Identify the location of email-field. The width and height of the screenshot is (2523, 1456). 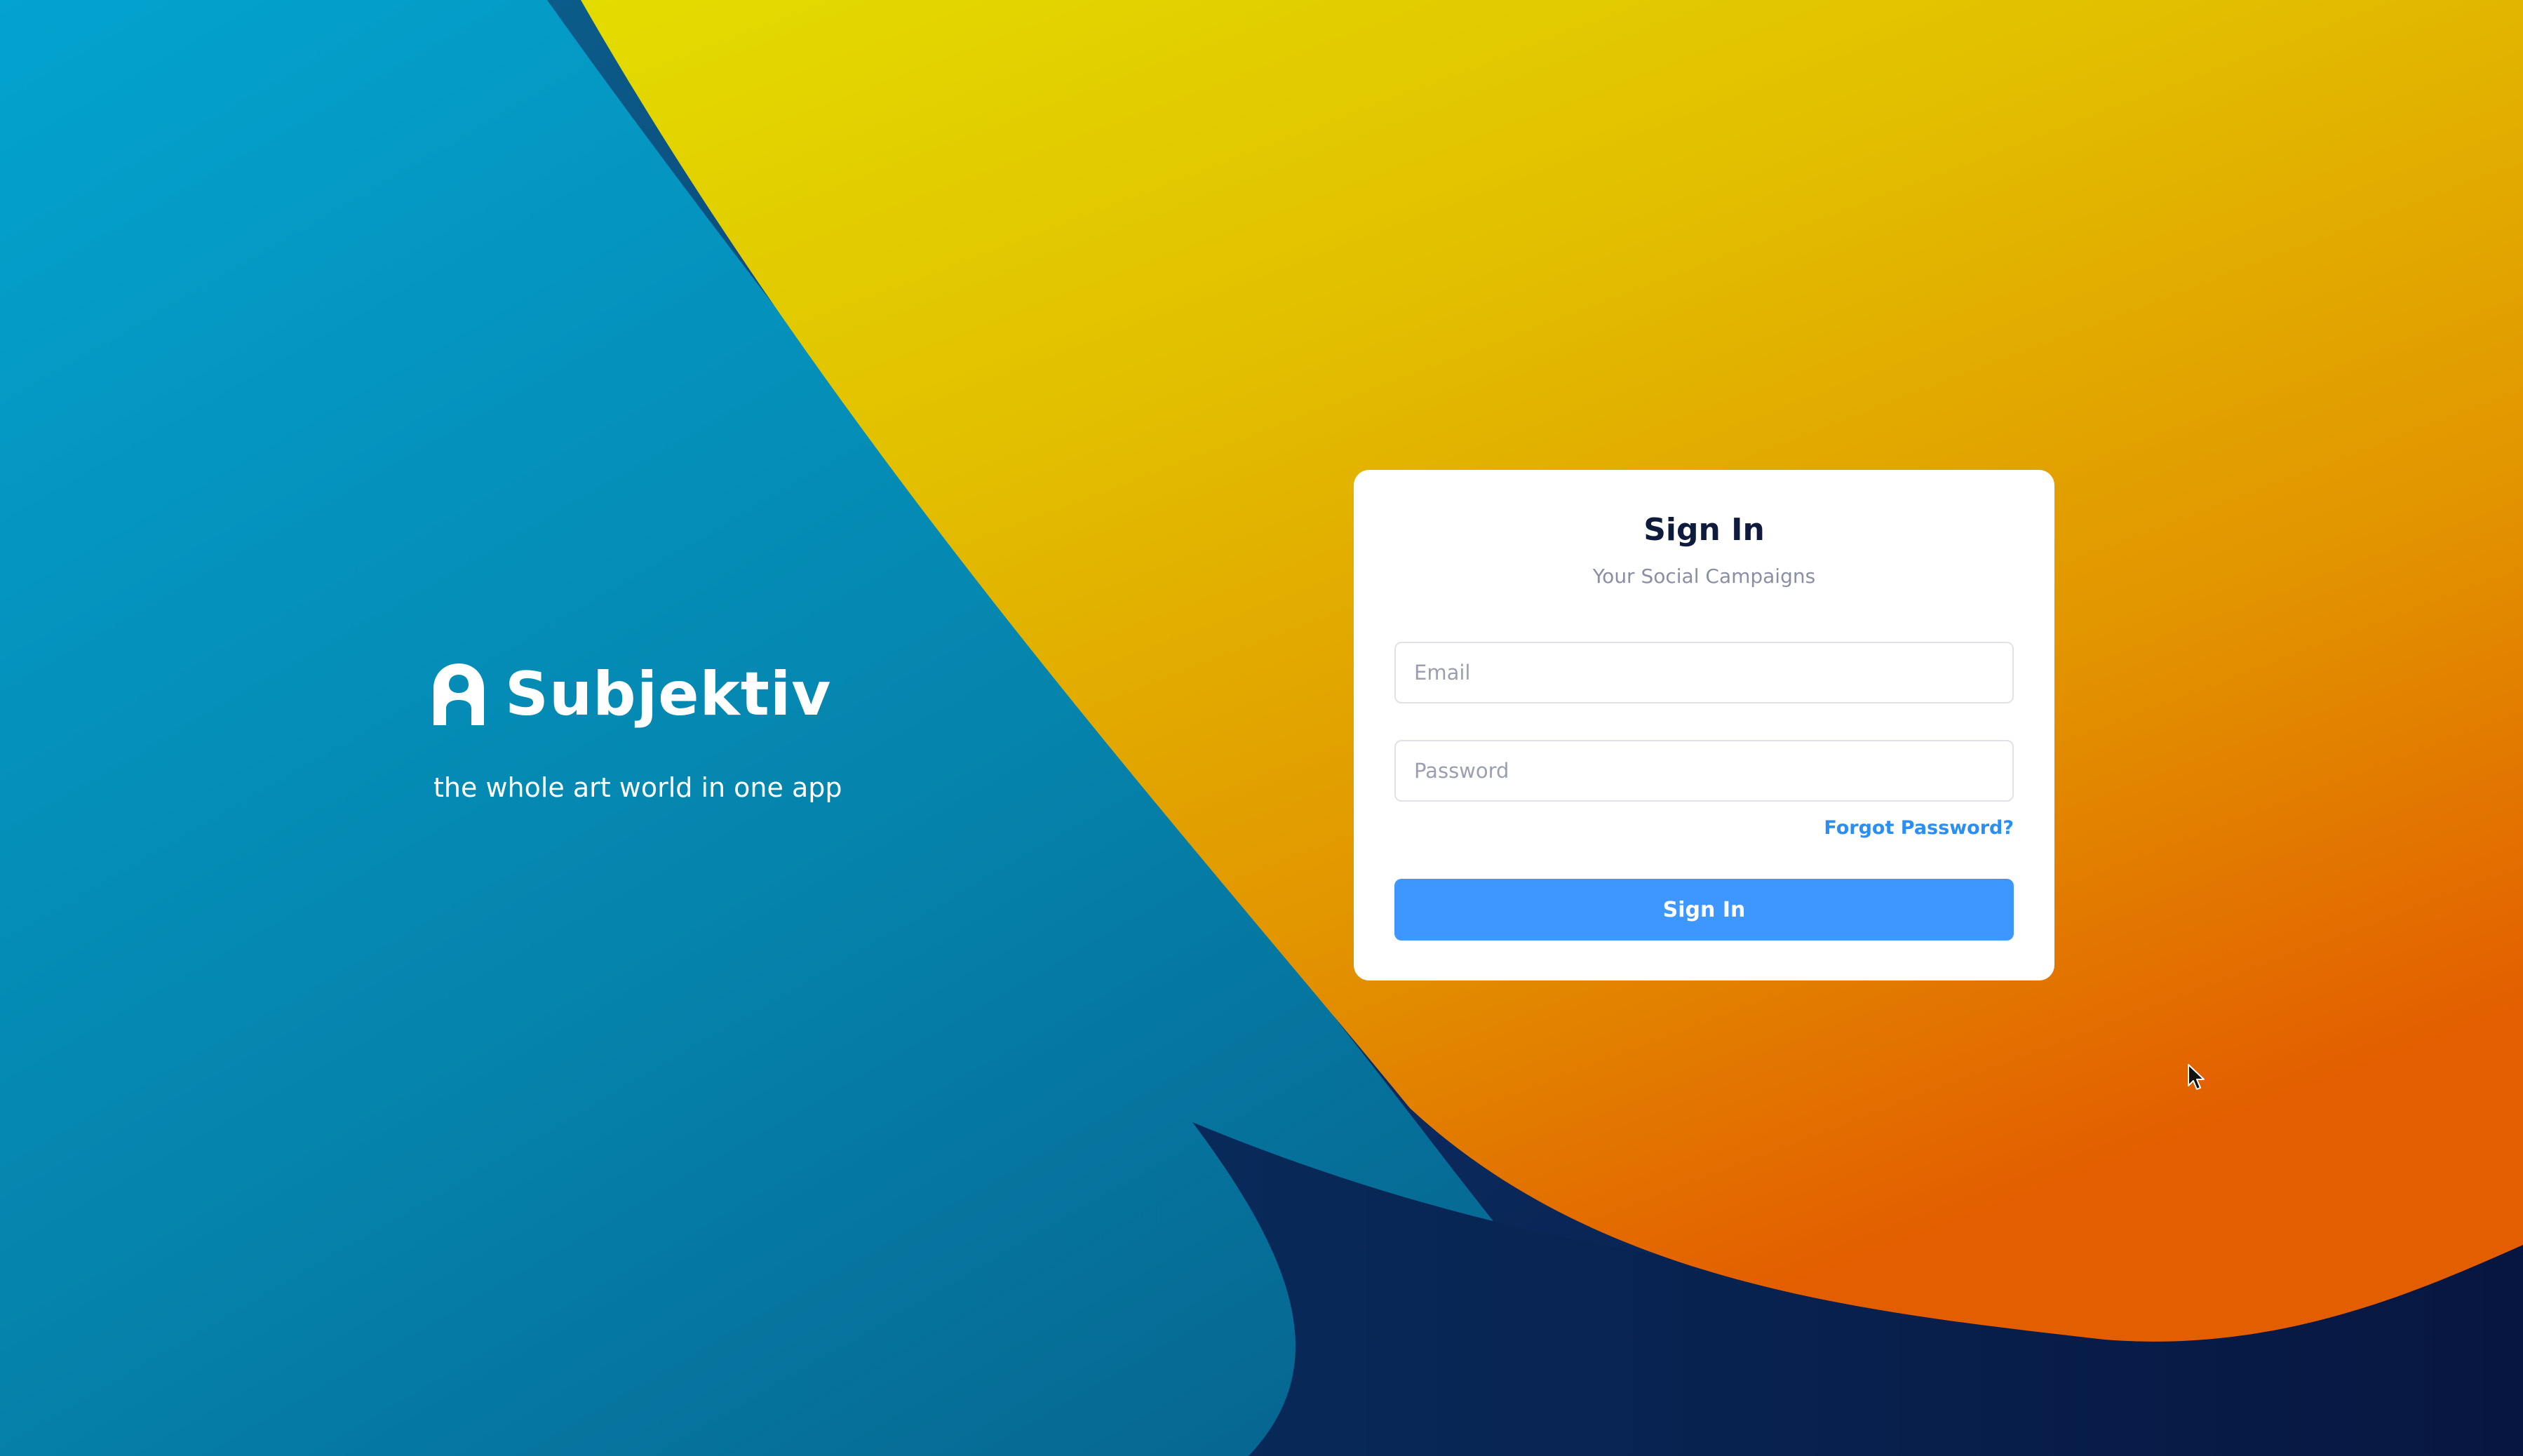
(1704, 672).